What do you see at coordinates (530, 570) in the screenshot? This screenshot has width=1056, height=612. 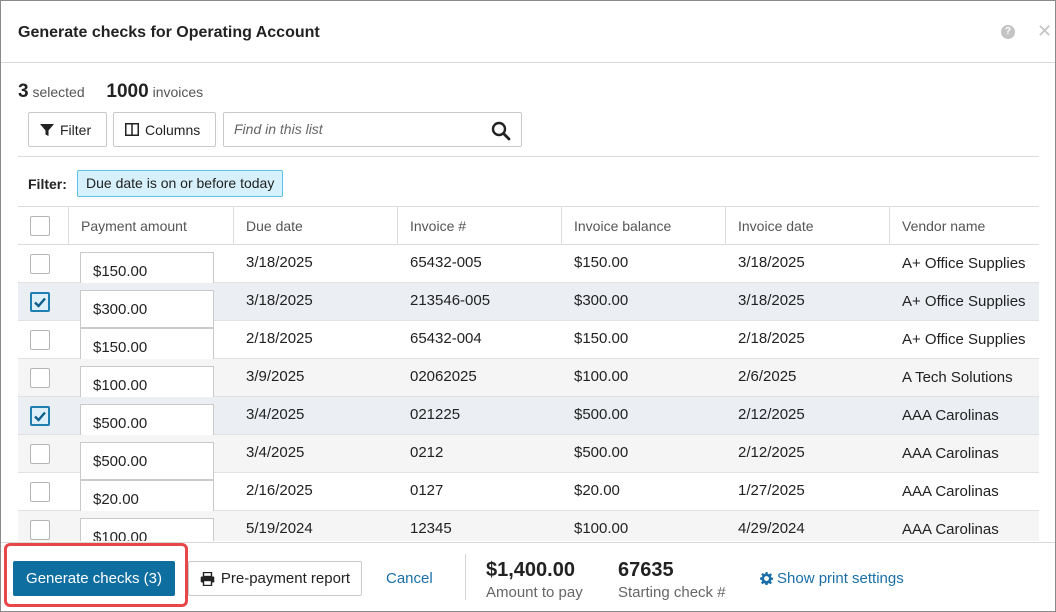 I see `amount-to-pay-value: $1,400.00` at bounding box center [530, 570].